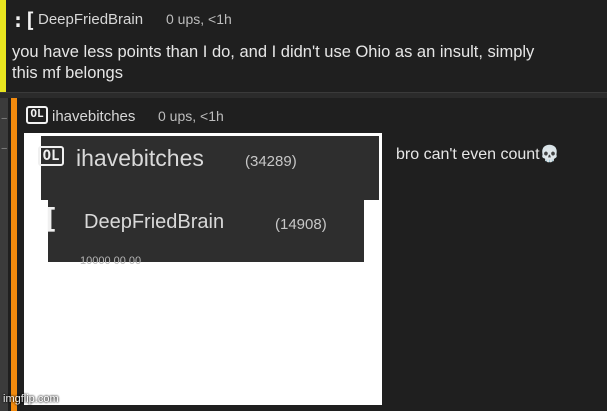 Image resolution: width=607 pixels, height=411 pixels. What do you see at coordinates (154, 222) in the screenshot?
I see `embedded-username: DeepFriedBrain` at bounding box center [154, 222].